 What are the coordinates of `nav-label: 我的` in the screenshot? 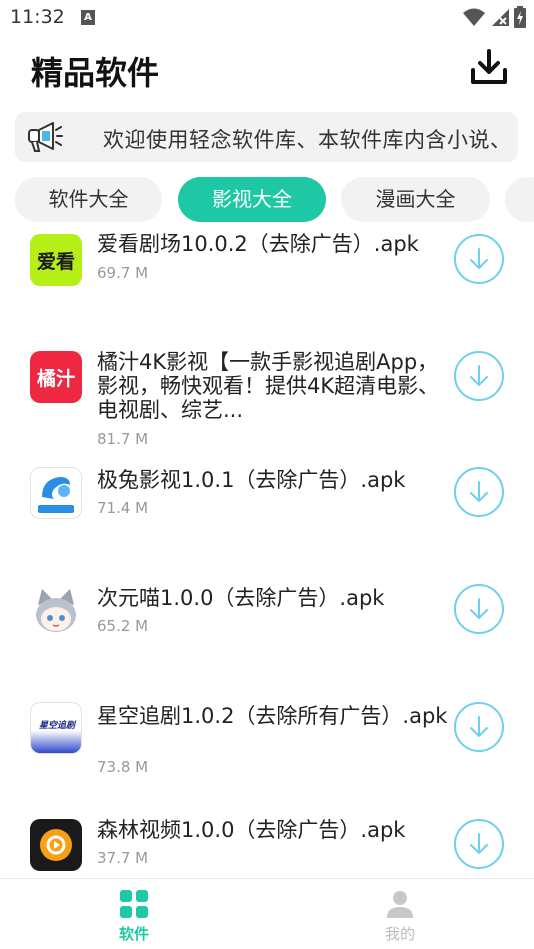 It's located at (399, 934).